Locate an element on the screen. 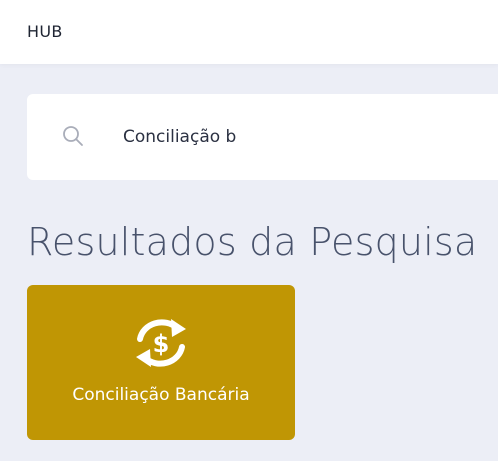  result-card-label: Conciliação Bancária is located at coordinates (161, 395).